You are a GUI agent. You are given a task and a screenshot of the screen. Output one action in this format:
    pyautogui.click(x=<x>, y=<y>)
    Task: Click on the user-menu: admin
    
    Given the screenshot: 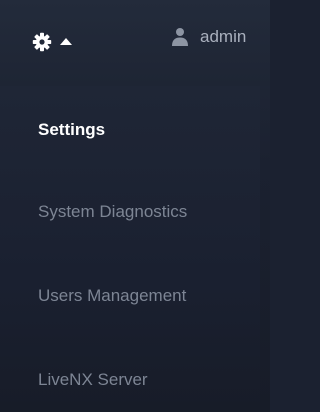 What is the action you would take?
    pyautogui.click(x=209, y=37)
    